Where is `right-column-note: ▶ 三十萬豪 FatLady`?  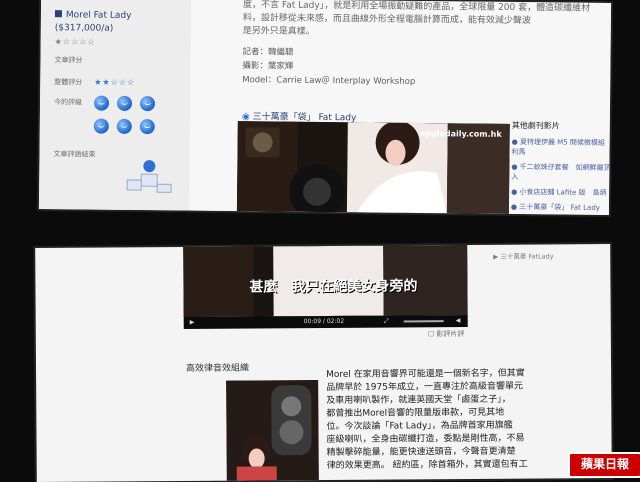
right-column-note: ▶ 三十萬豪 FatLady is located at coordinates (523, 255).